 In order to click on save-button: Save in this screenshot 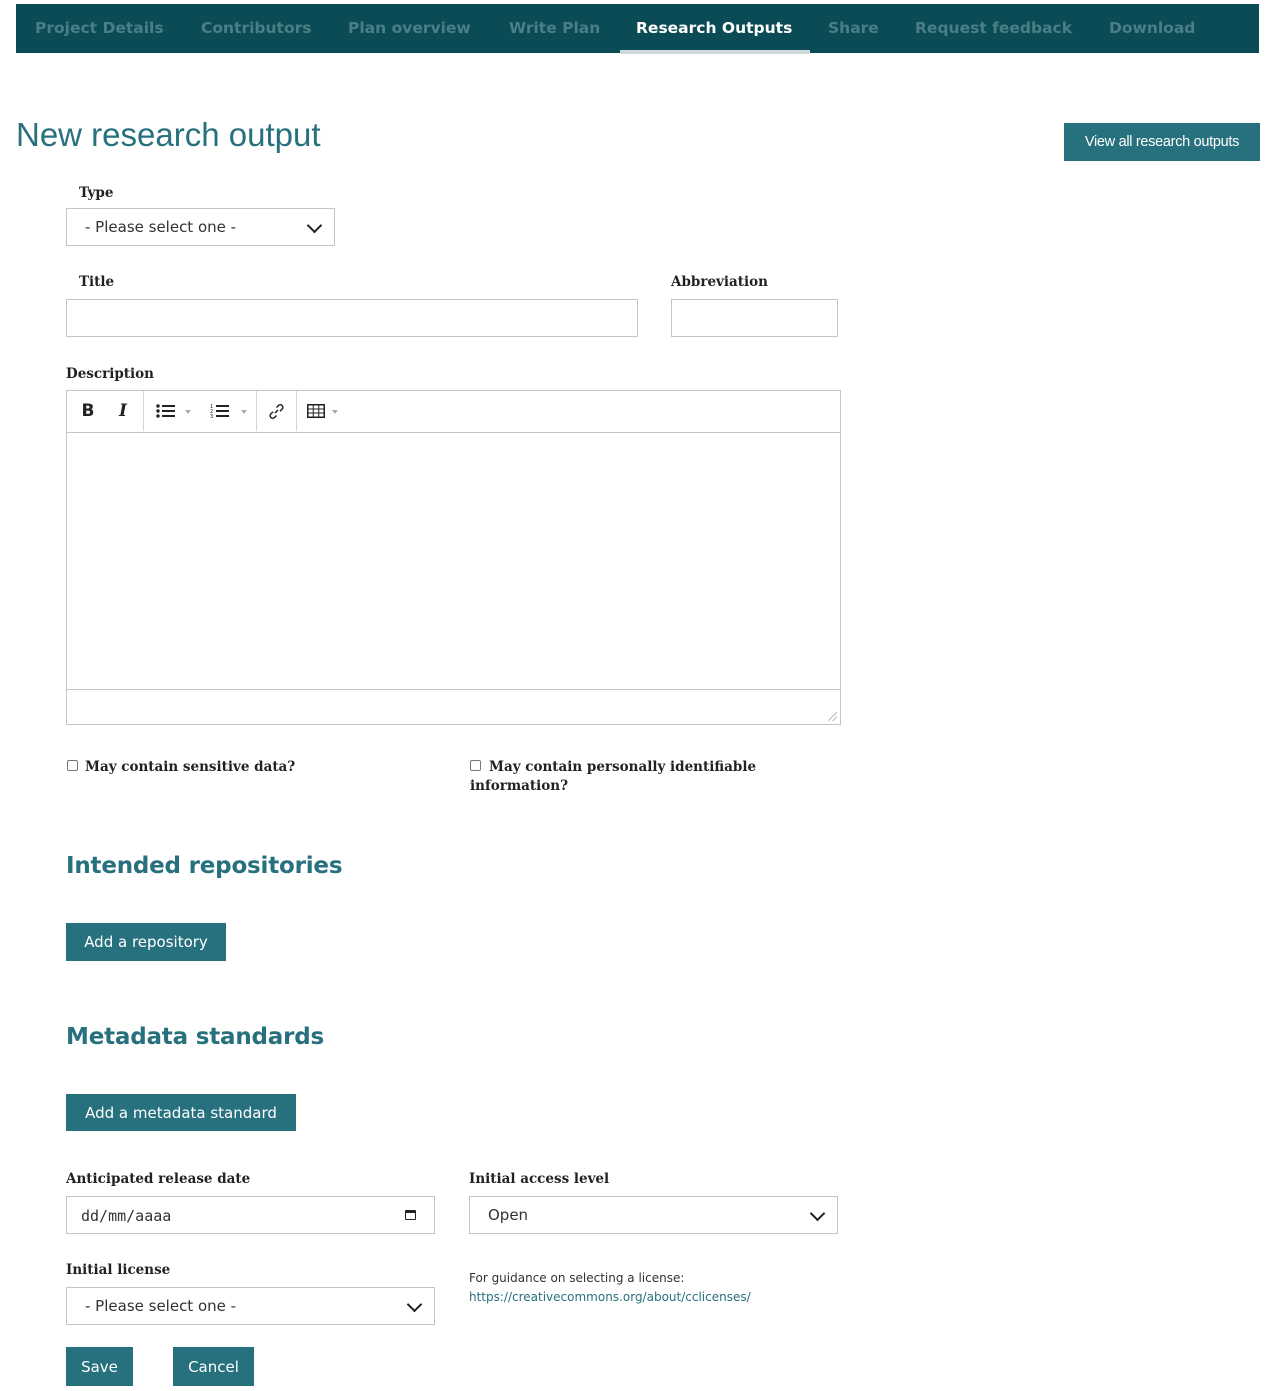, I will do `click(99, 1366)`.